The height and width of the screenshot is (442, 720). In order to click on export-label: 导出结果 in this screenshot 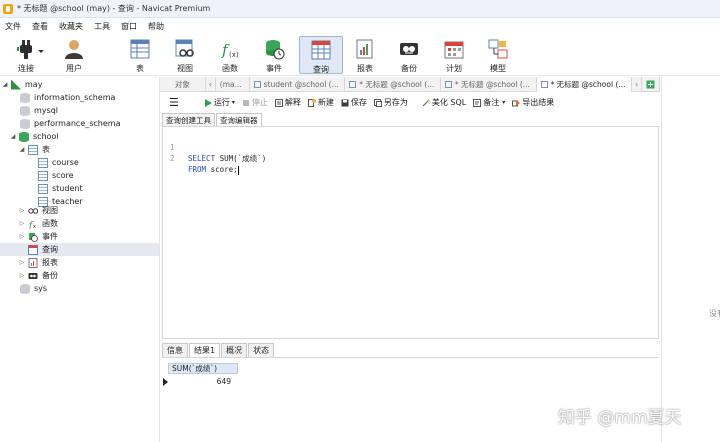, I will do `click(538, 102)`.